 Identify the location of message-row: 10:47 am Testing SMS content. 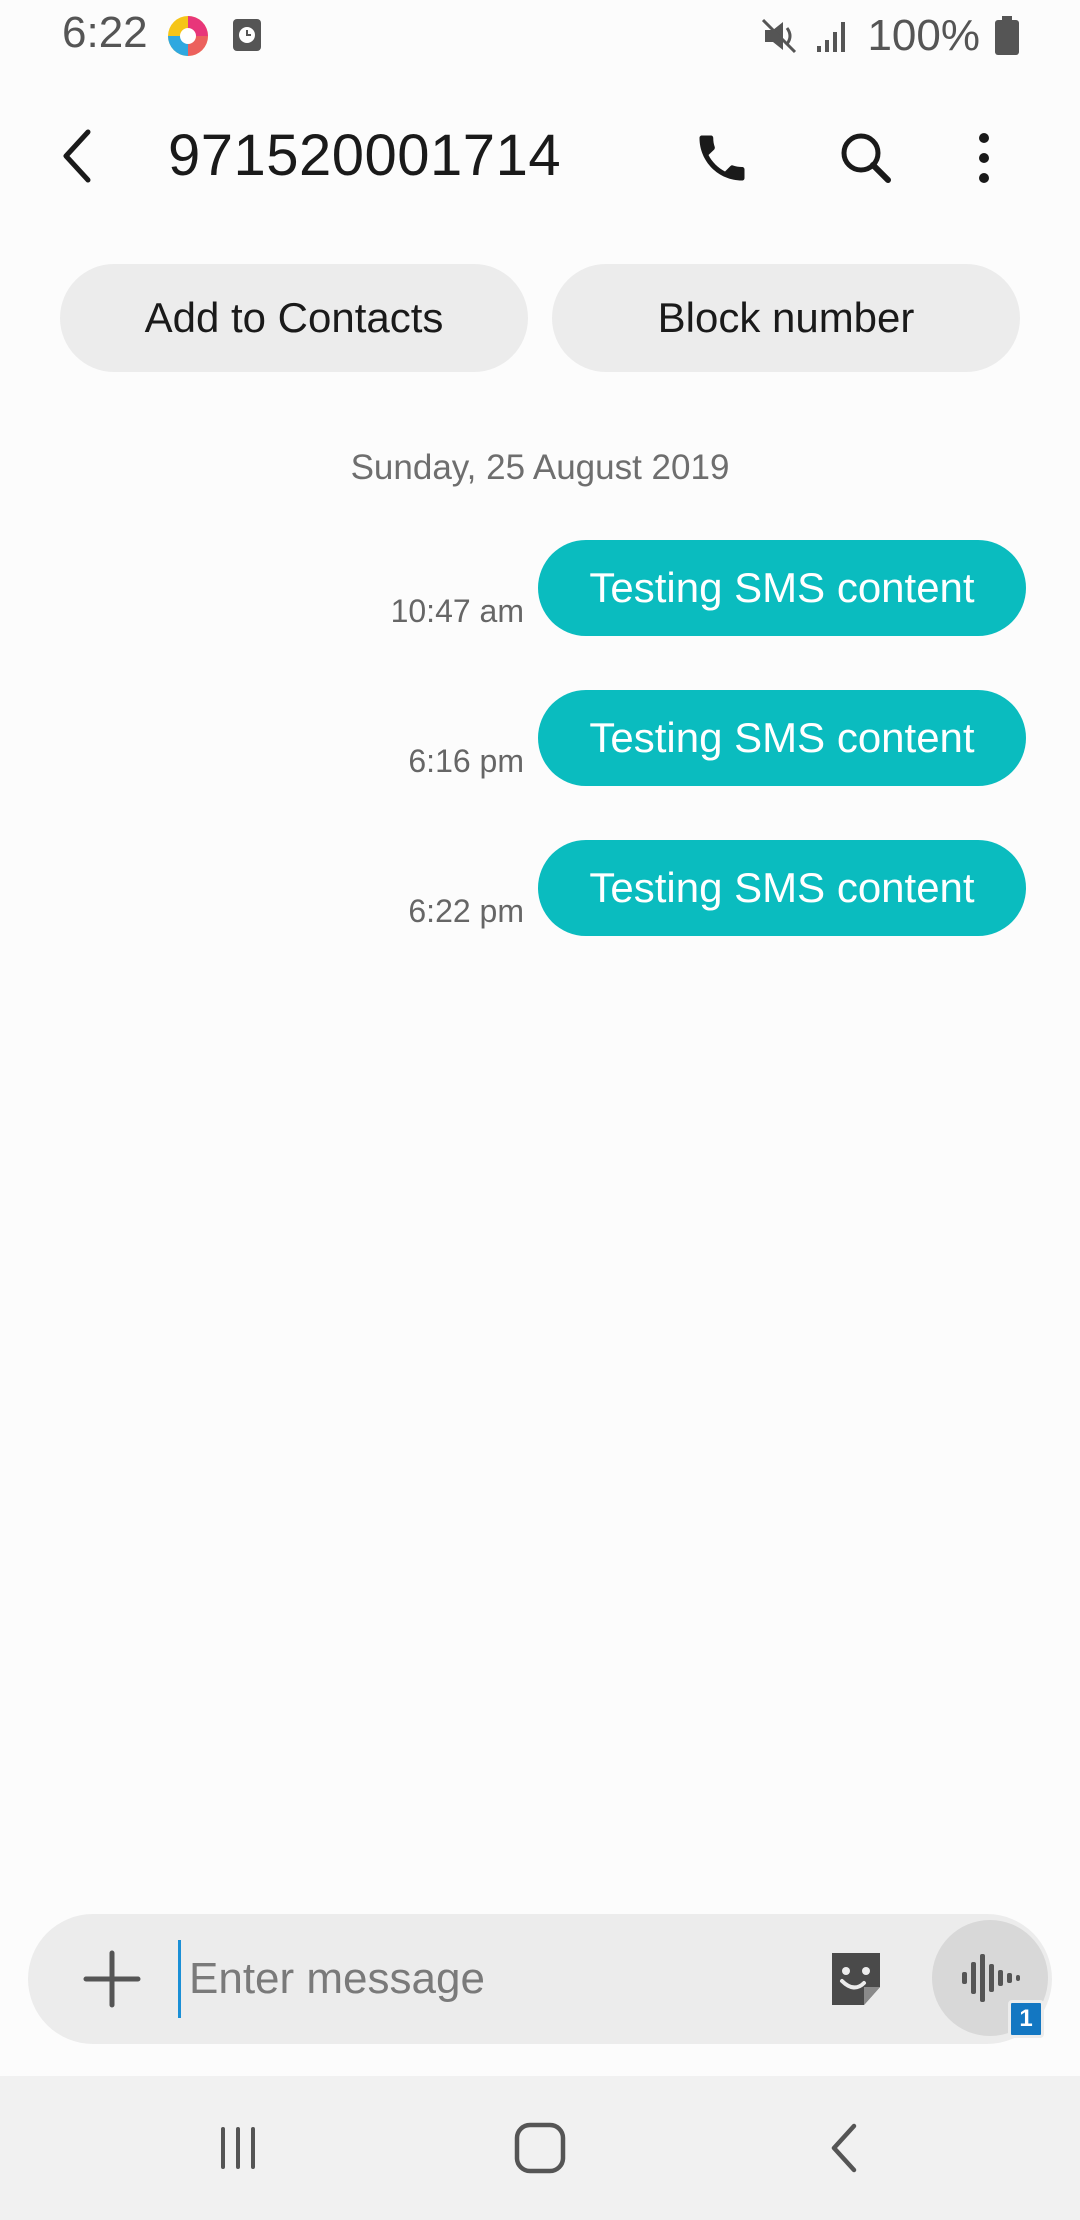
(540, 588).